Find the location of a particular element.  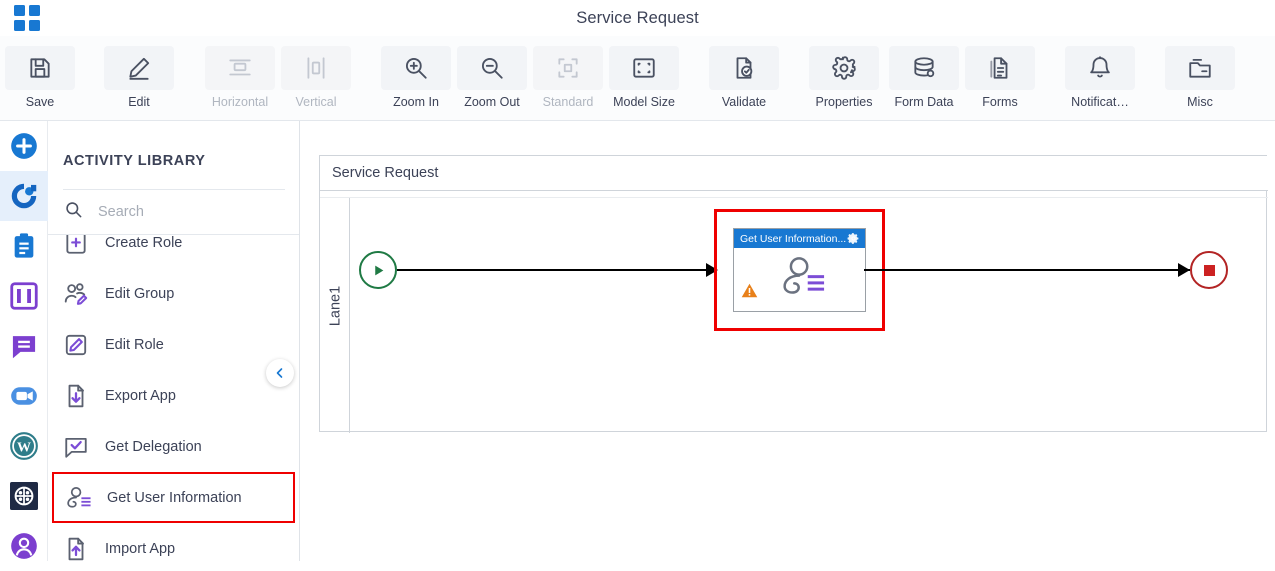

standard-fit-icon is located at coordinates (568, 68).